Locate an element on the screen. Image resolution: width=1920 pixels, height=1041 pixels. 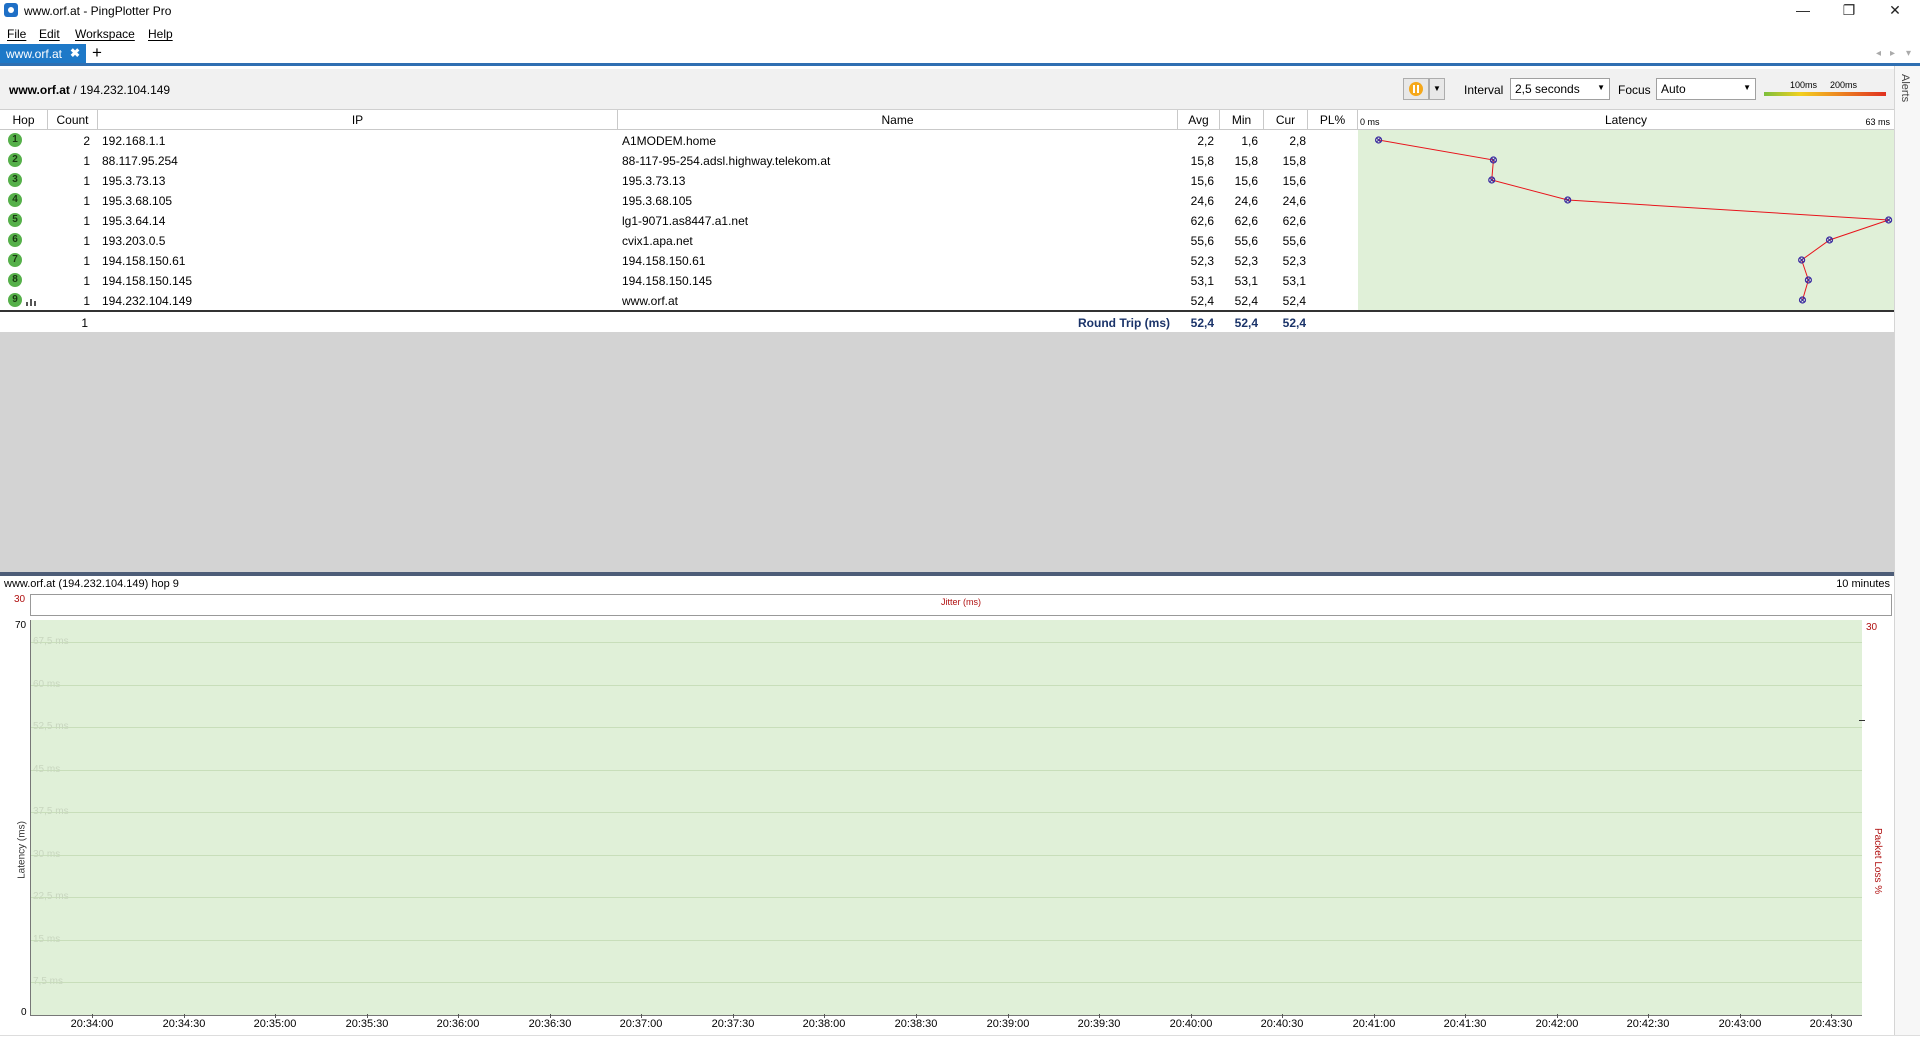
pause-icon is located at coordinates (1416, 89).